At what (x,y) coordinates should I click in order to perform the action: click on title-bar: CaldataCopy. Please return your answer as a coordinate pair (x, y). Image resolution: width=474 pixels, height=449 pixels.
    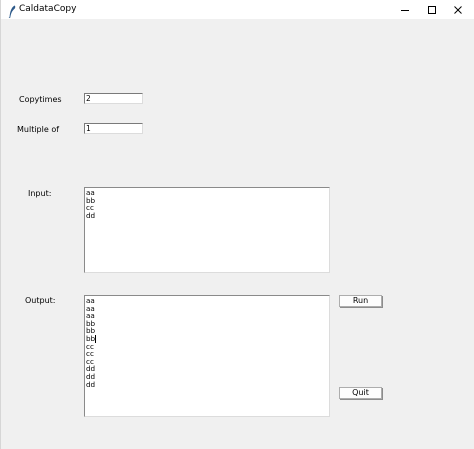
    Looking at the image, I should click on (237, 9).